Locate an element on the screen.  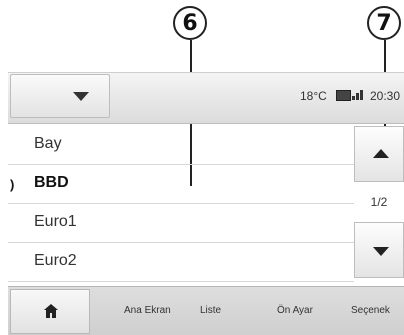
callout-6: 6 is located at coordinates (190, 23).